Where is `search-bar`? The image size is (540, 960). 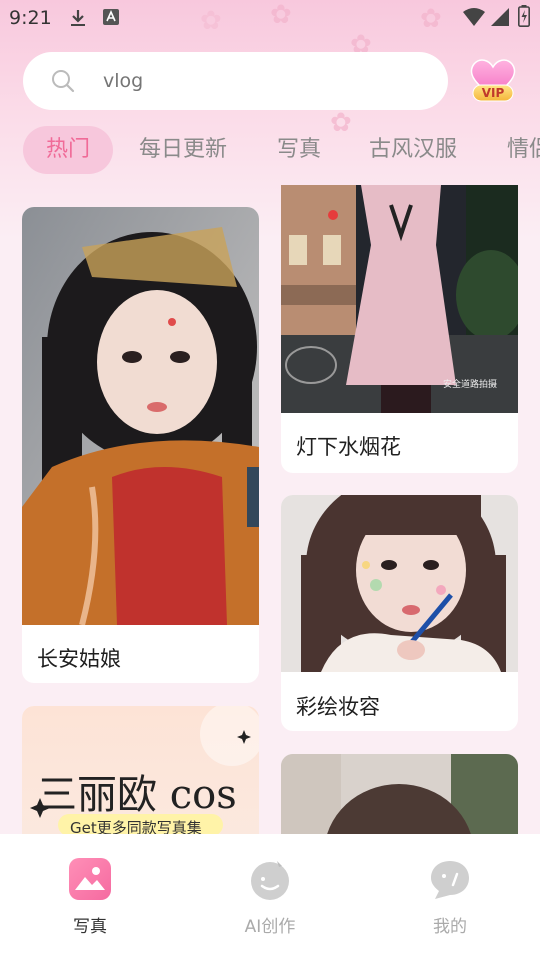
search-bar is located at coordinates (235, 81).